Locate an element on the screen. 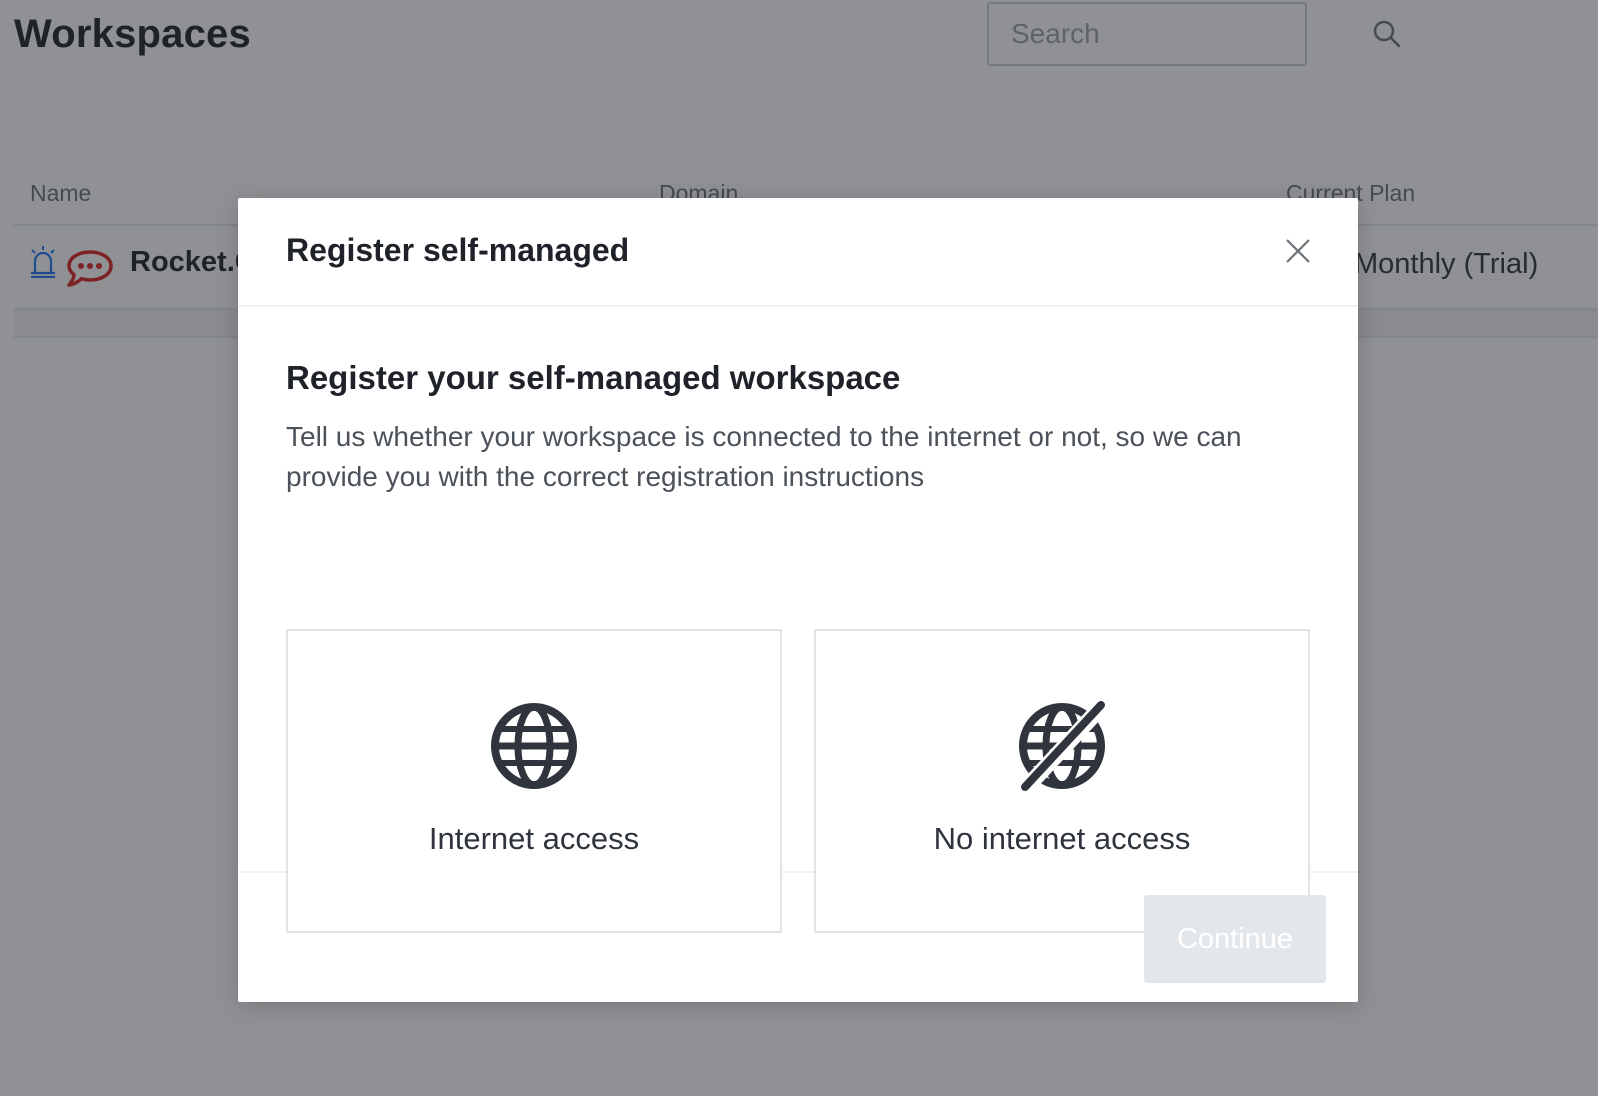 This screenshot has height=1096, width=1598. modal-heading: Register your self-managed workspace is located at coordinates (593, 377).